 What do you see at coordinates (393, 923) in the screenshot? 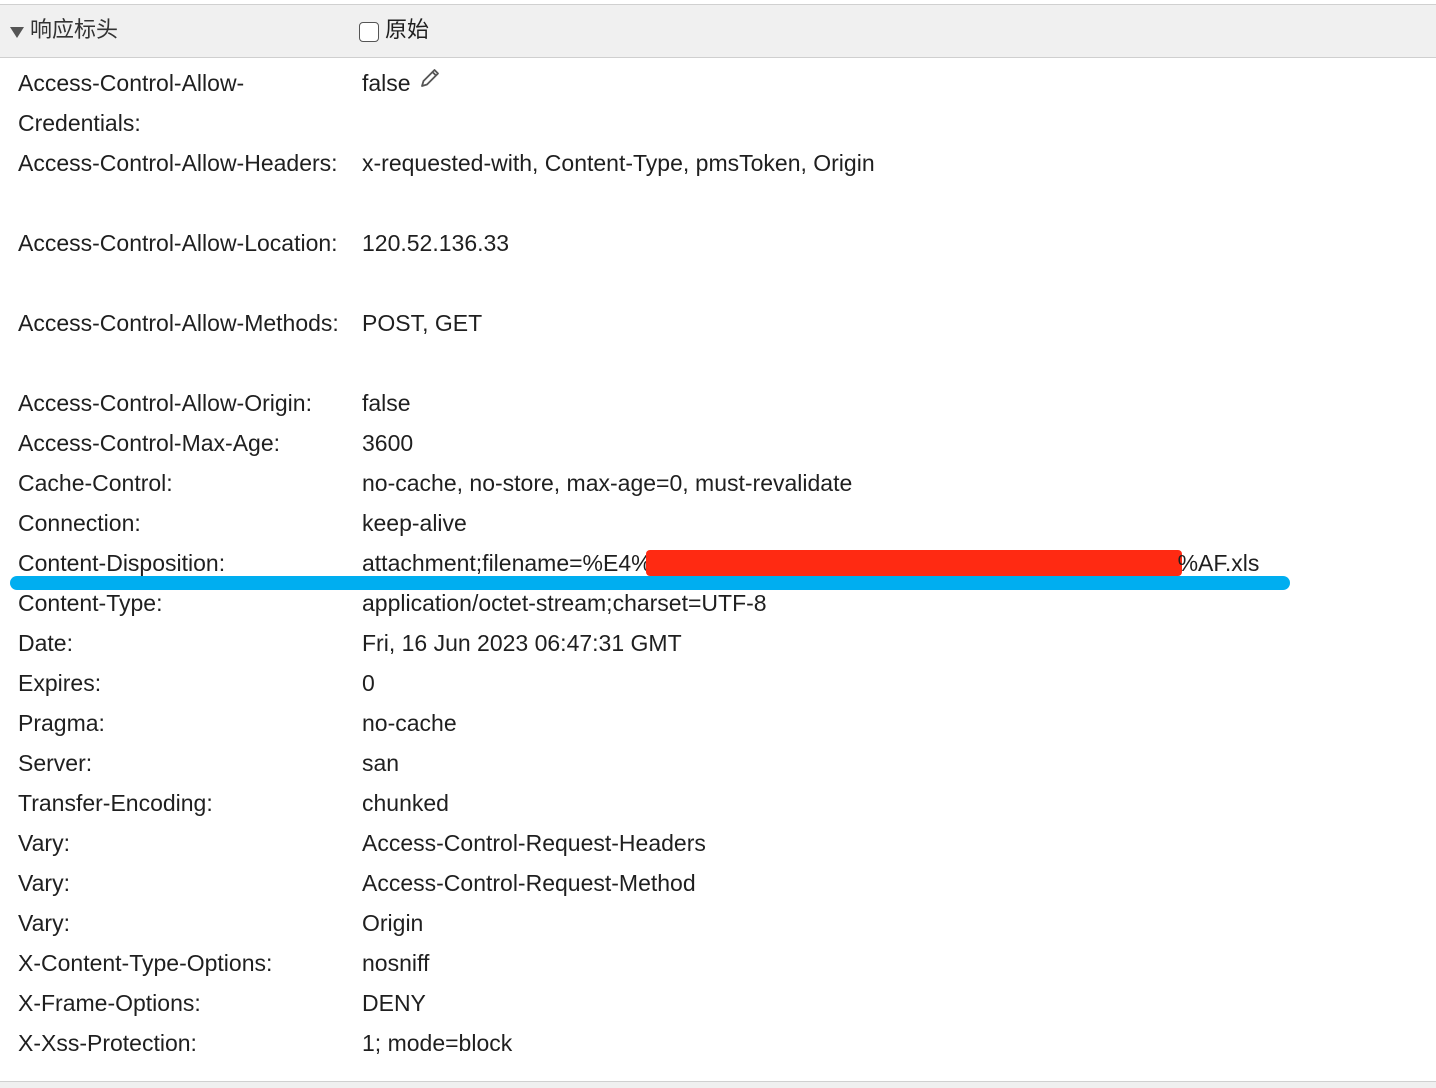
I see `header-value: Origin` at bounding box center [393, 923].